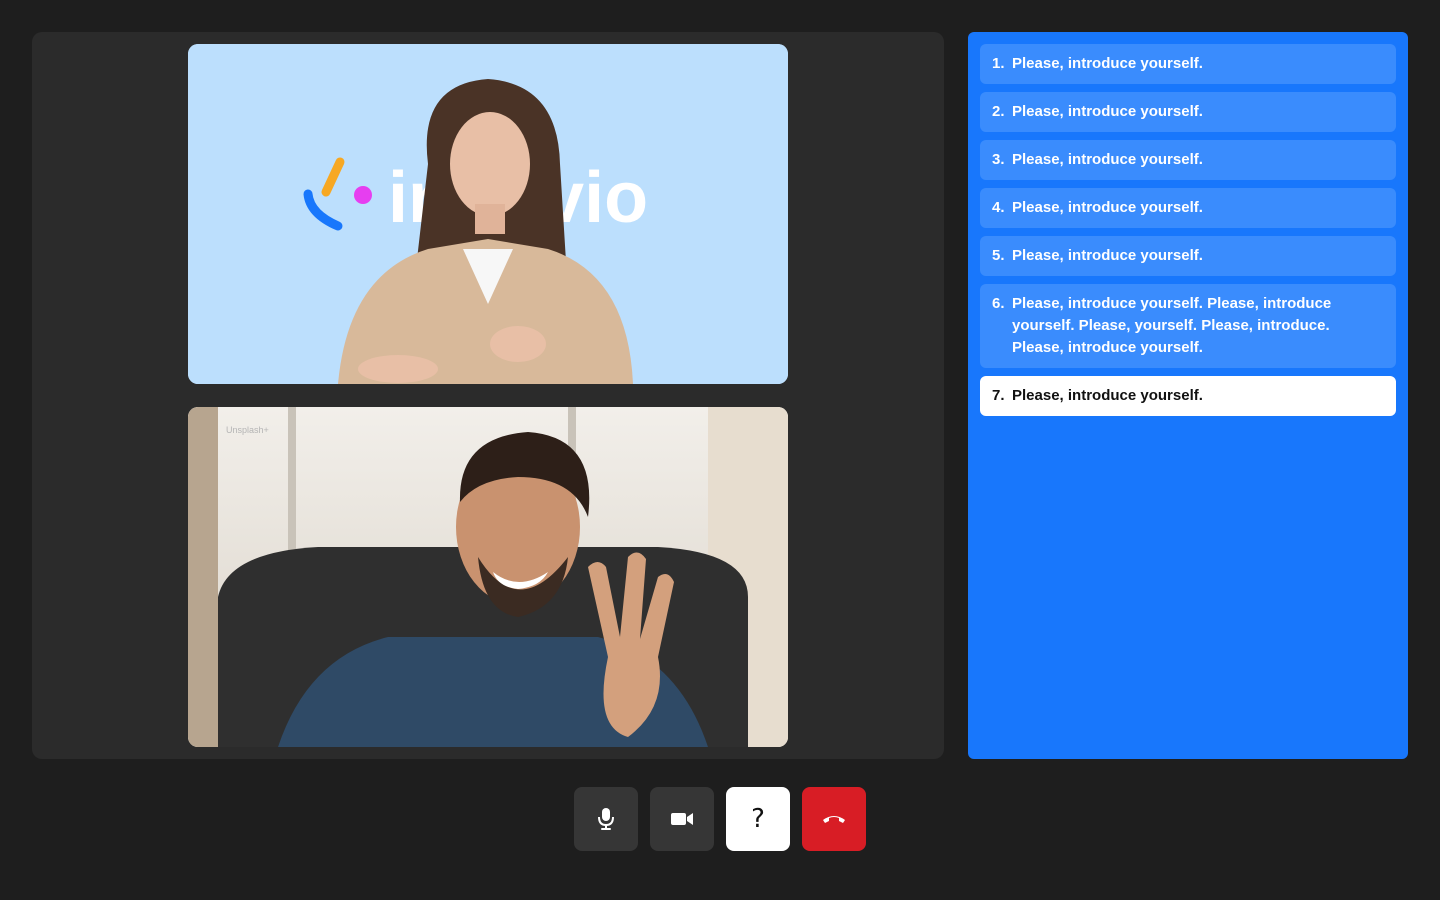 Image resolution: width=1440 pixels, height=900 pixels. Describe the element at coordinates (998, 159) in the screenshot. I see `question-number: 3.` at that location.